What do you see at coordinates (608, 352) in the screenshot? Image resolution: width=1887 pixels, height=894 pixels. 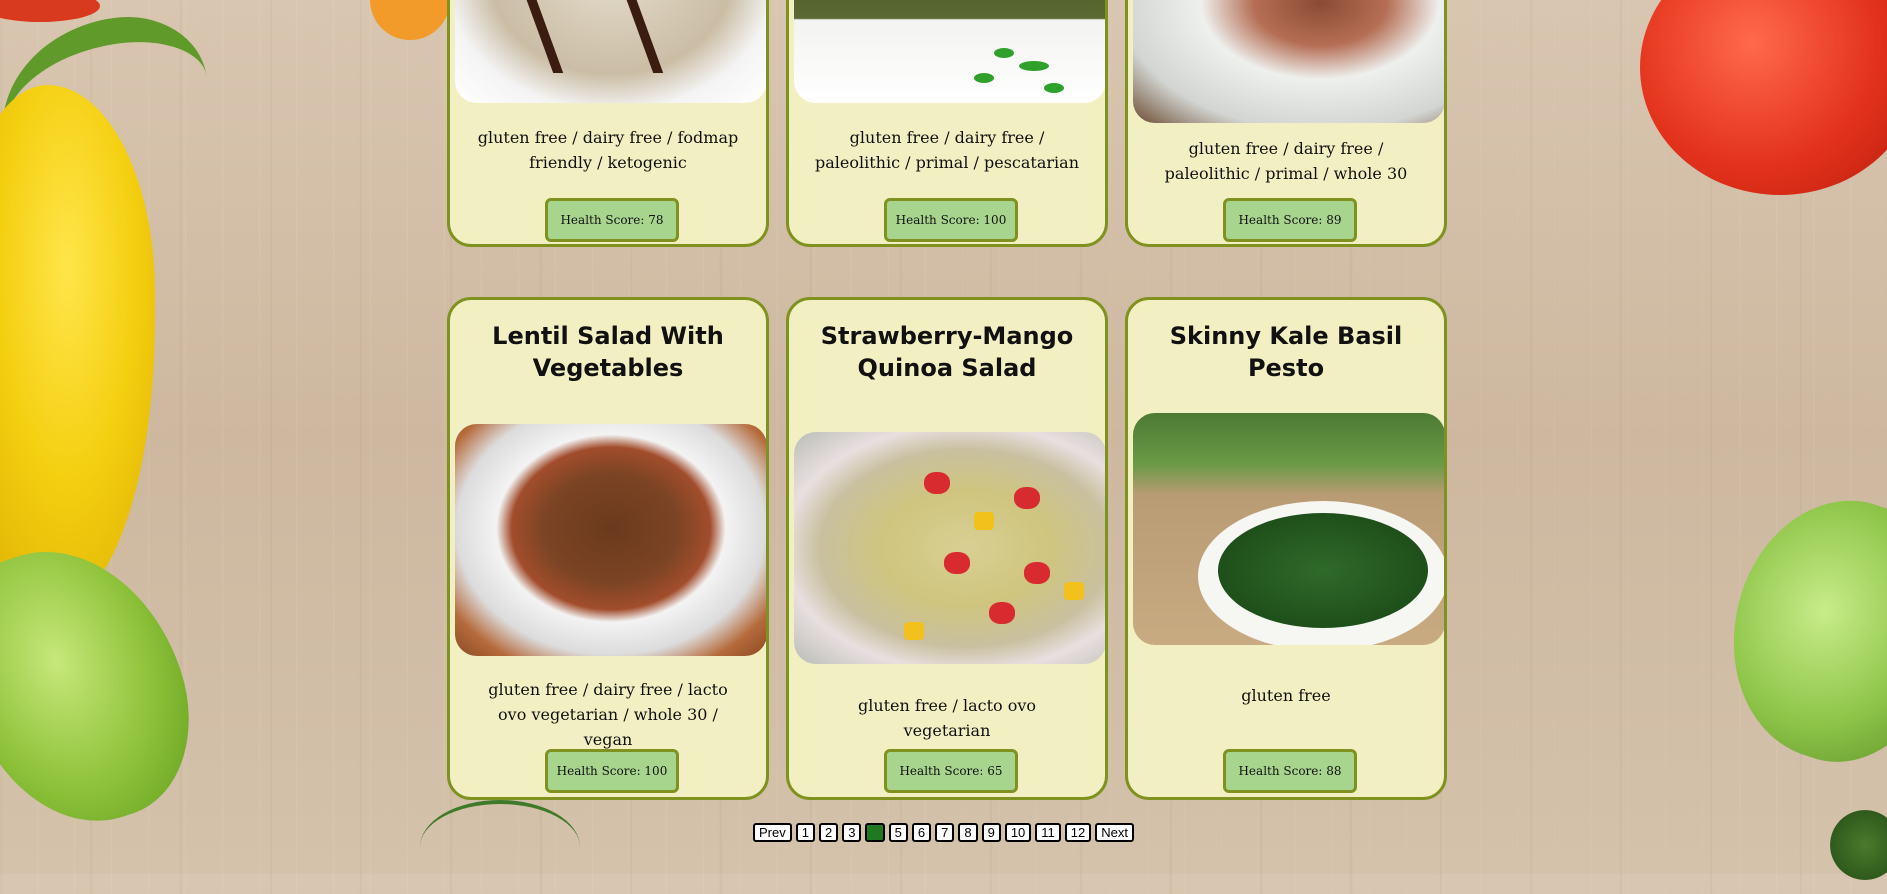 I see `recipe-title: Lentil Salad With Vegetables` at bounding box center [608, 352].